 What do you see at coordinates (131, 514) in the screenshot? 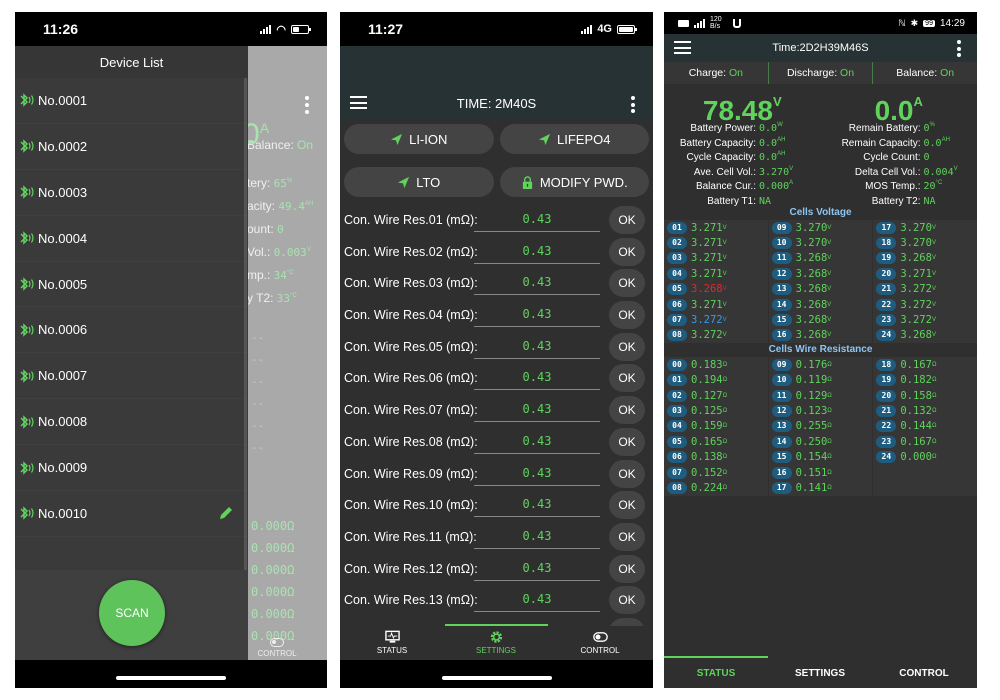
I see `device-list-item: No.0010` at bounding box center [131, 514].